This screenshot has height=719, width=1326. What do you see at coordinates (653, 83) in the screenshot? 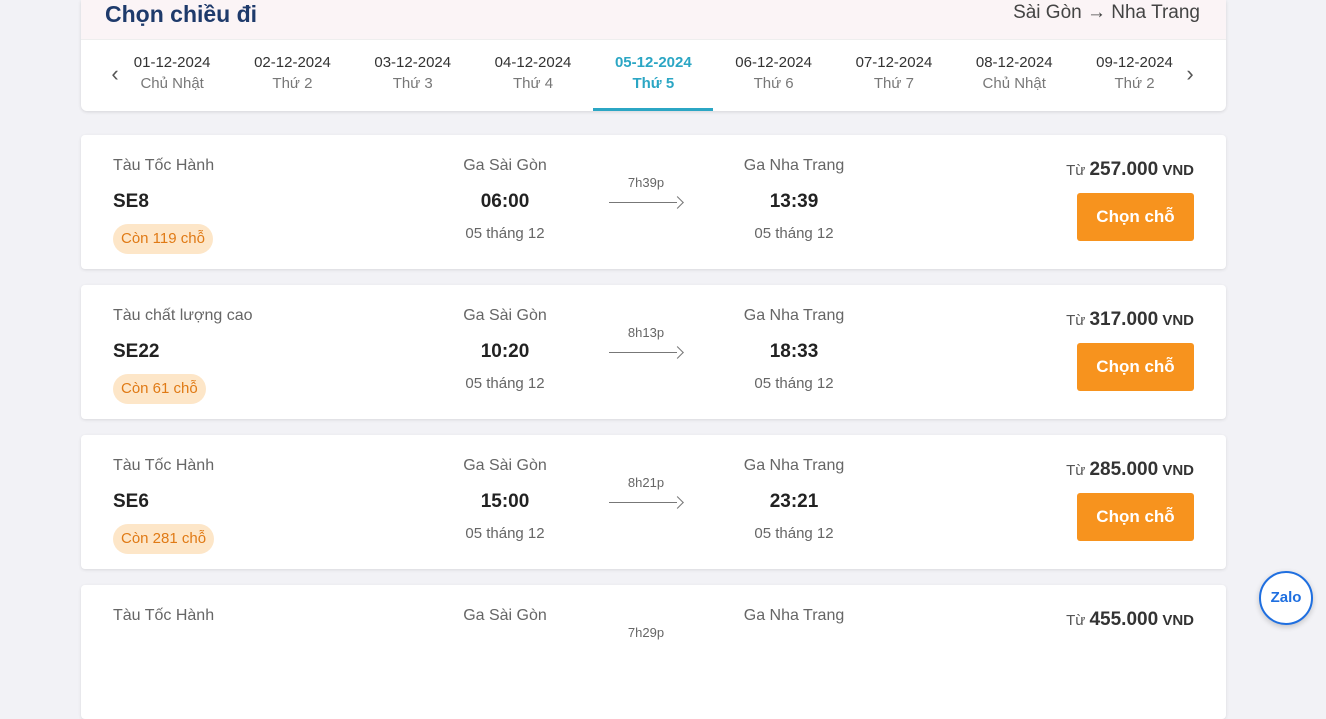
I see `date-tab-weekday: Thứ 5` at bounding box center [653, 83].